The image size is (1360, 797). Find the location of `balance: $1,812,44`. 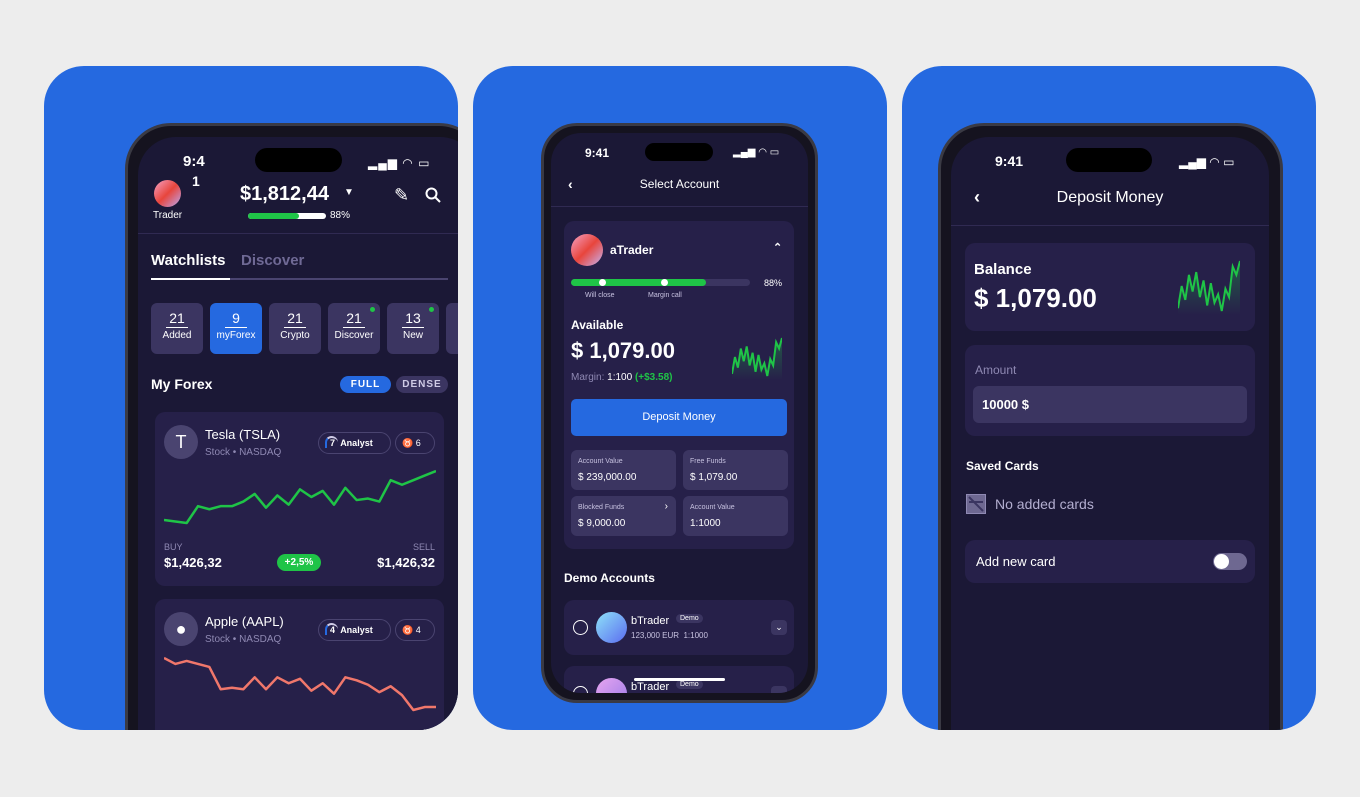

balance: $1,812,44 is located at coordinates (284, 194).